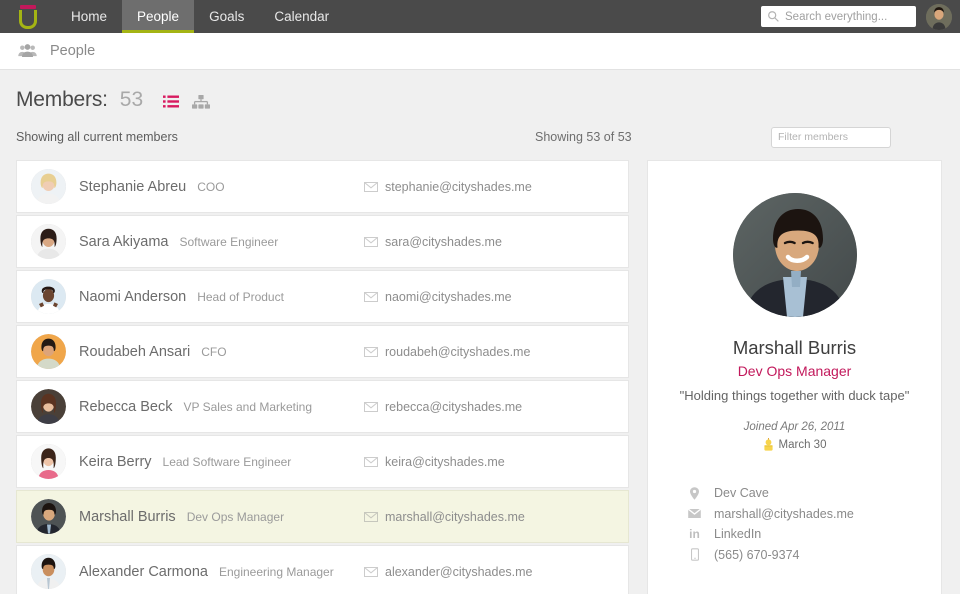 Image resolution: width=960 pixels, height=594 pixels. Describe the element at coordinates (794, 371) in the screenshot. I see `detail-member-role: Dev Ops Manager` at that location.